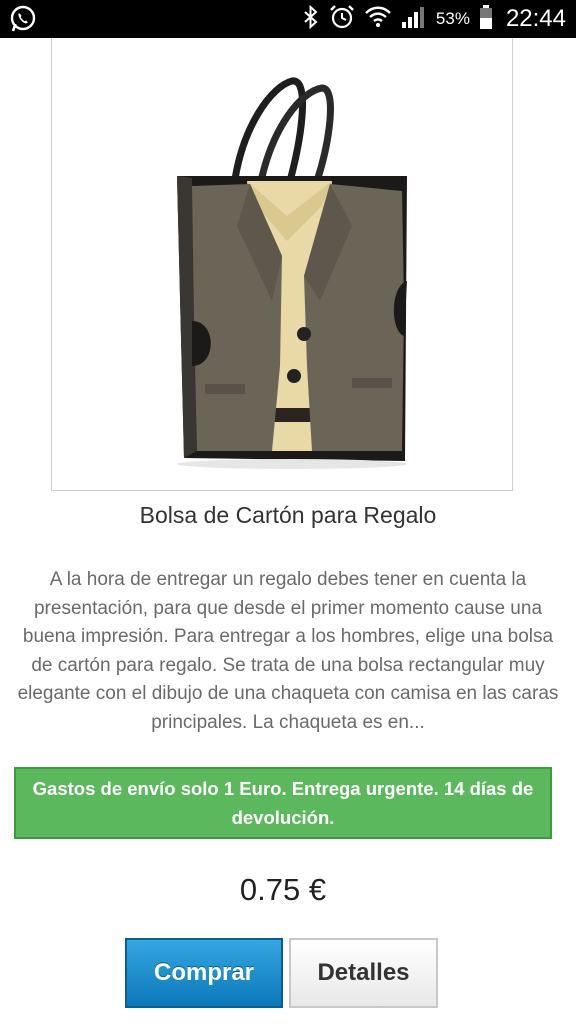  Describe the element at coordinates (283, 889) in the screenshot. I see `product-price: 0.75 €` at that location.